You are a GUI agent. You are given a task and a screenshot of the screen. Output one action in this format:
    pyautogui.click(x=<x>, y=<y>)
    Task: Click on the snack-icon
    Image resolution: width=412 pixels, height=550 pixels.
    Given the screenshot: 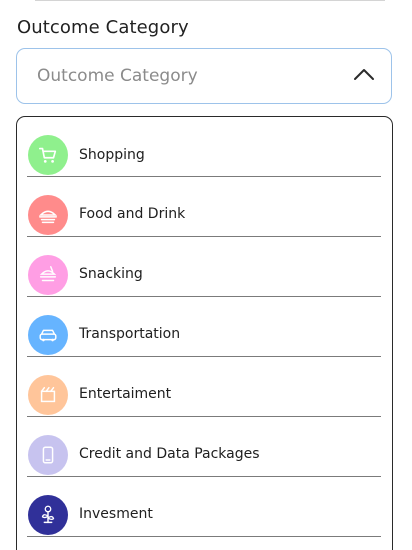 What is the action you would take?
    pyautogui.click(x=48, y=275)
    